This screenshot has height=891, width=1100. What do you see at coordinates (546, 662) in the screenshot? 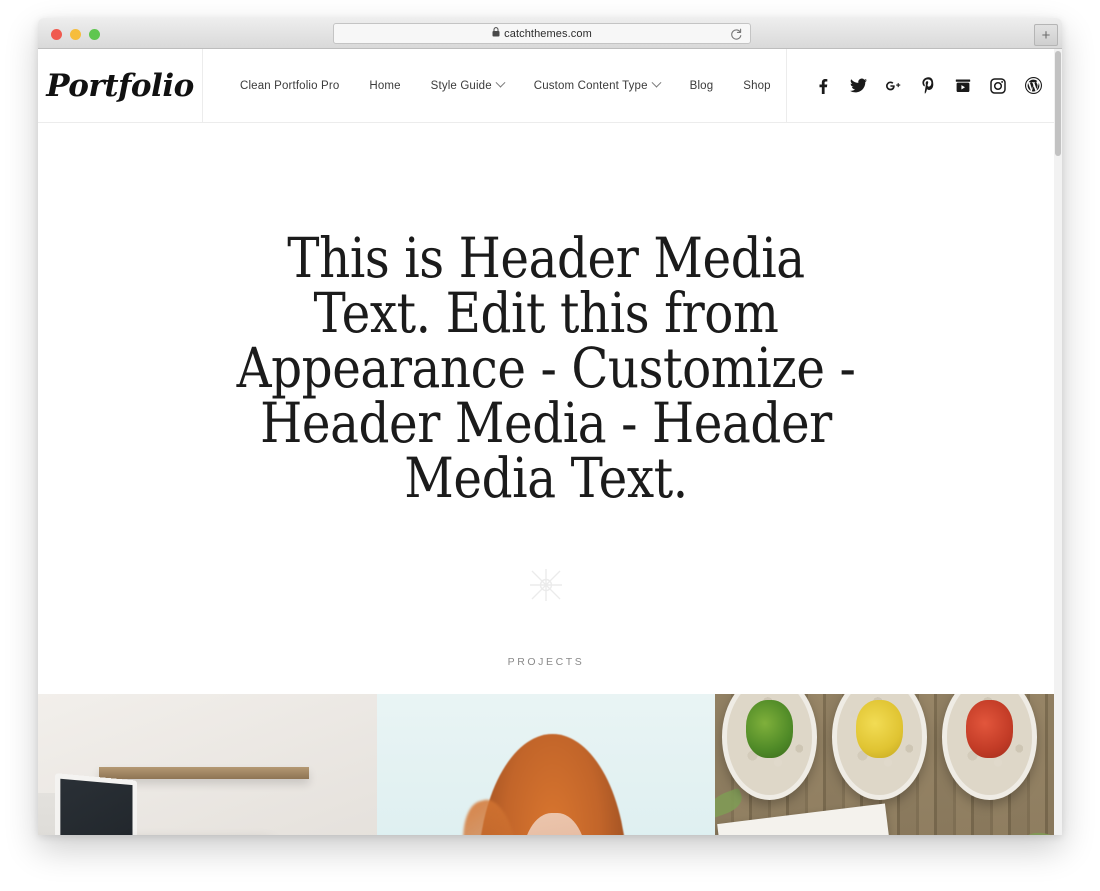
I see `section-label-projects: PROJECTS` at bounding box center [546, 662].